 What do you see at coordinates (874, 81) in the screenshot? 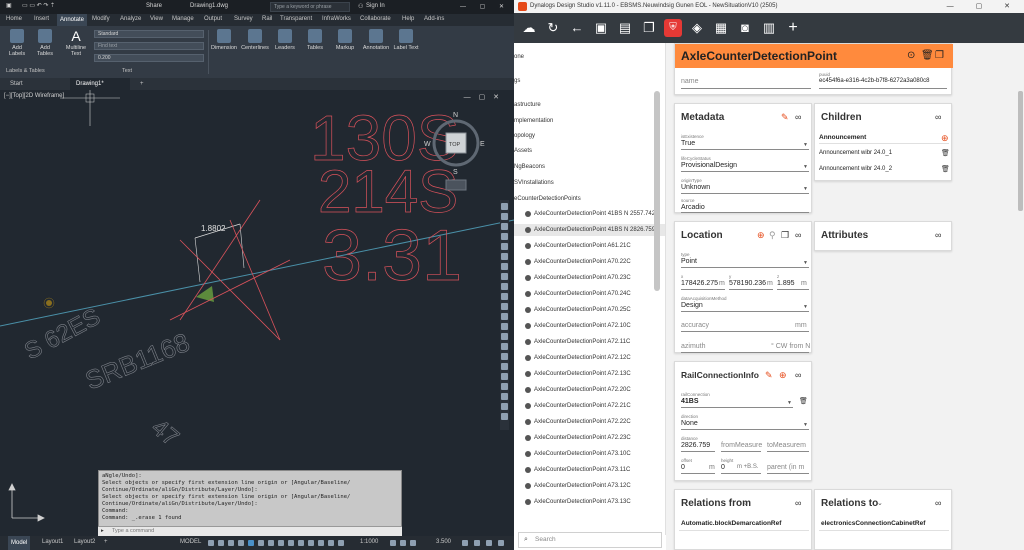
I see `puuid-value: ec454f6a-e316-4c2b-b7f8-6272a3a080c8` at bounding box center [874, 81].